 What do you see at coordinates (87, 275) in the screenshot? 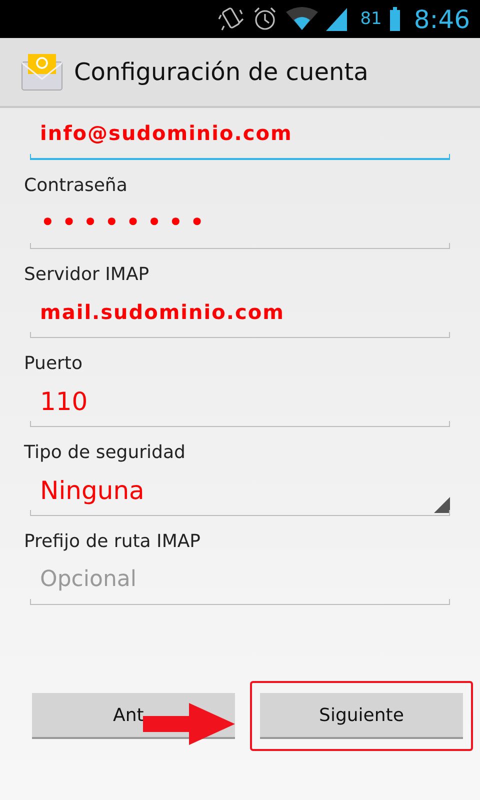
I see `field-label: Servidor IMAP` at bounding box center [87, 275].